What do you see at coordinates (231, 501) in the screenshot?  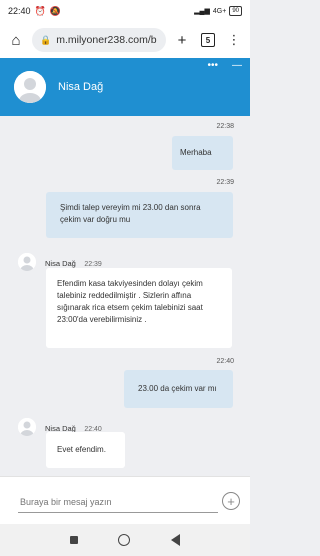 I see `attach-plus-icon: +` at bounding box center [231, 501].